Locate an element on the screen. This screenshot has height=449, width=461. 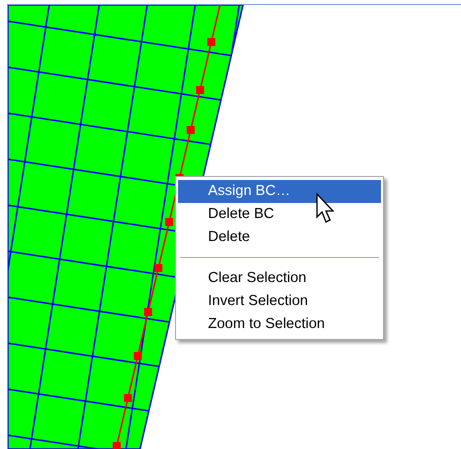
menu-item: Zoom to Selection is located at coordinates (279, 324).